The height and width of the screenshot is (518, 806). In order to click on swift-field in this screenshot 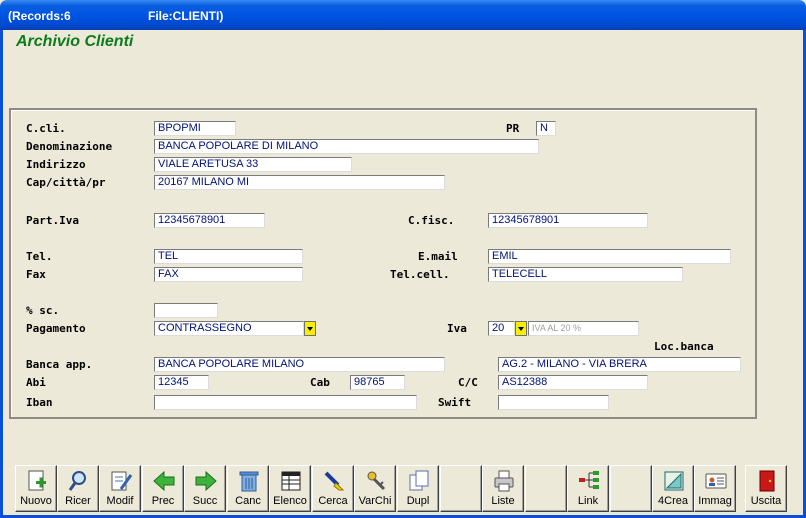, I will do `click(553, 402)`.